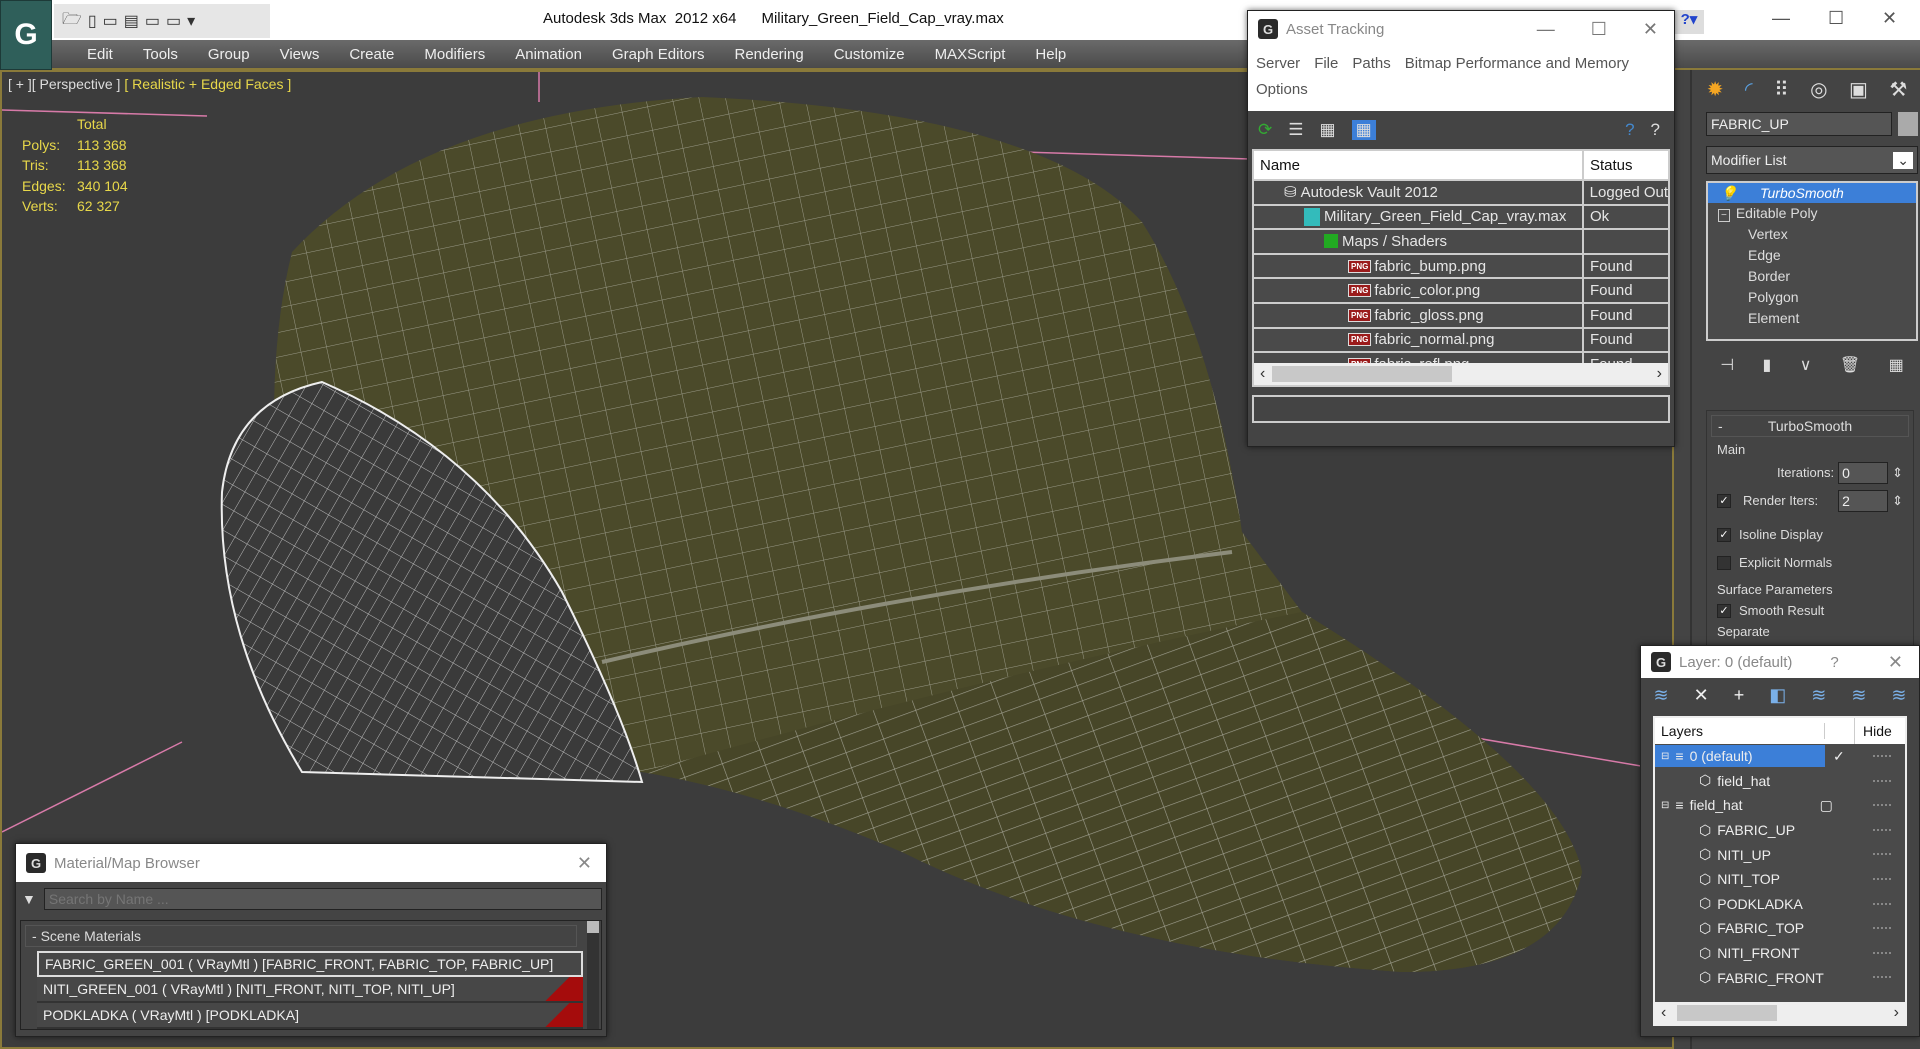  Describe the element at coordinates (191, 21) in the screenshot. I see `dropdown-icon: ▾` at that location.